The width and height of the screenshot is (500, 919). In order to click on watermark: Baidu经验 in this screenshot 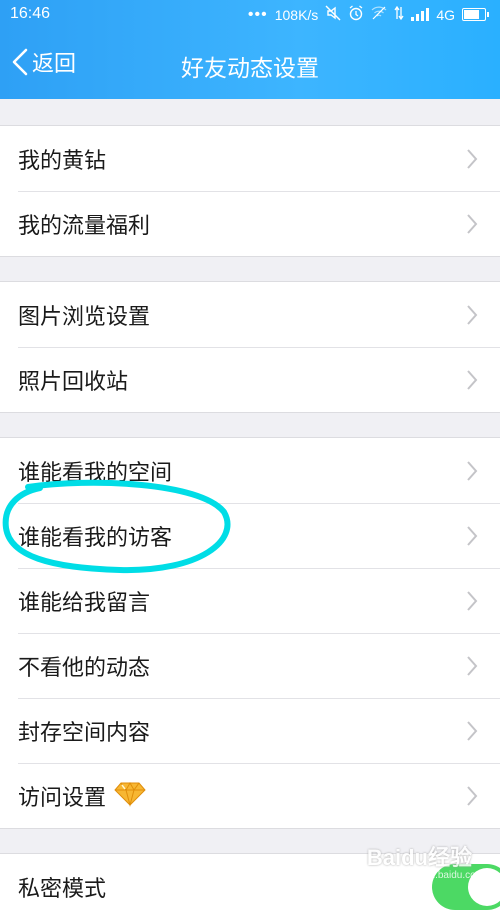, I will do `click(419, 857)`.